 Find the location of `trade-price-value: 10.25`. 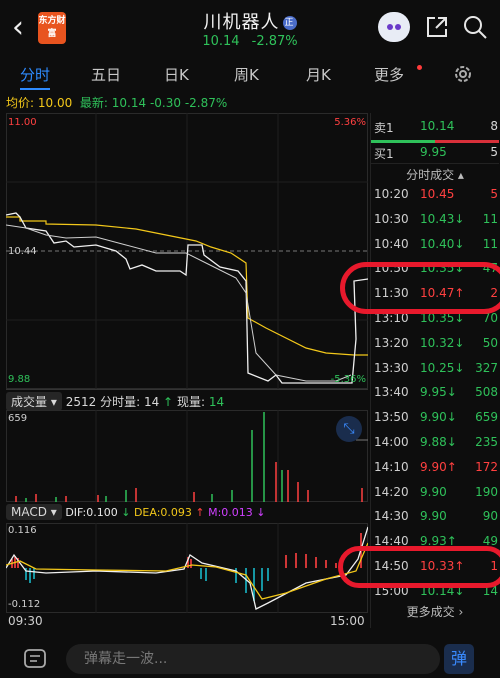

trade-price-value: 10.25 is located at coordinates (437, 367).